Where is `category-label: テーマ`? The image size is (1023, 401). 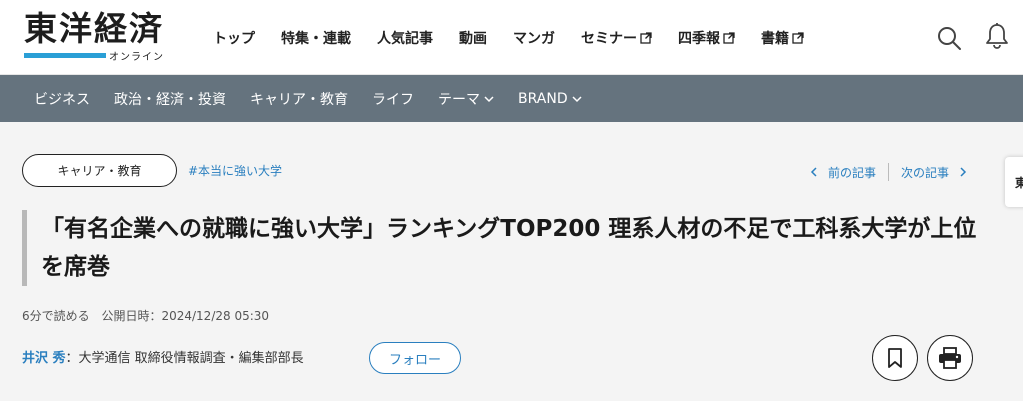
category-label: テーマ is located at coordinates (459, 99).